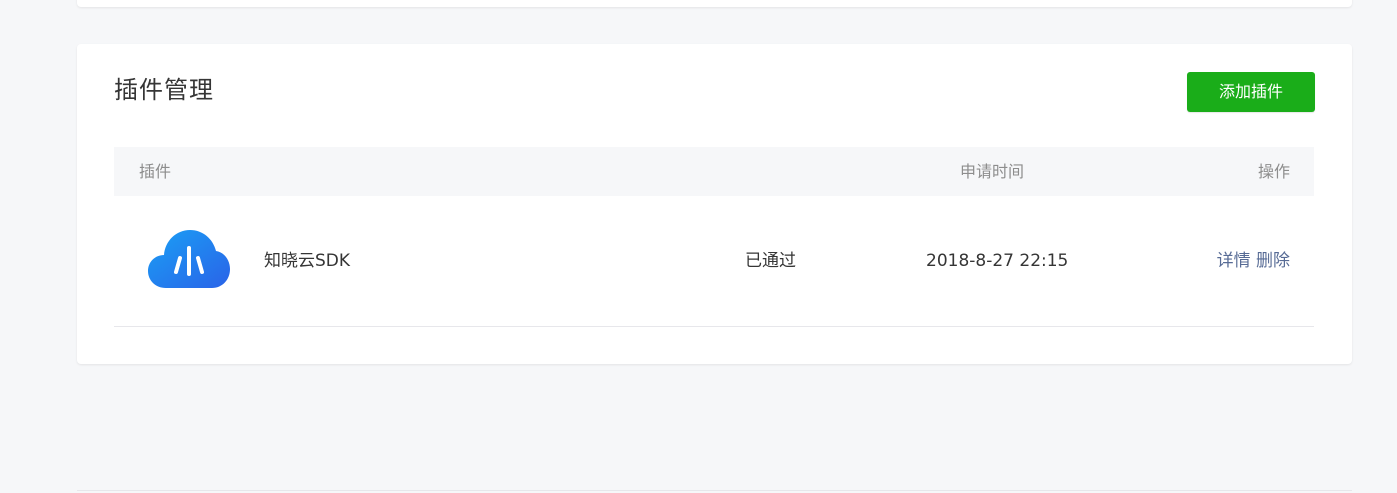  I want to click on column-header-plugin: 插件, so click(155, 171).